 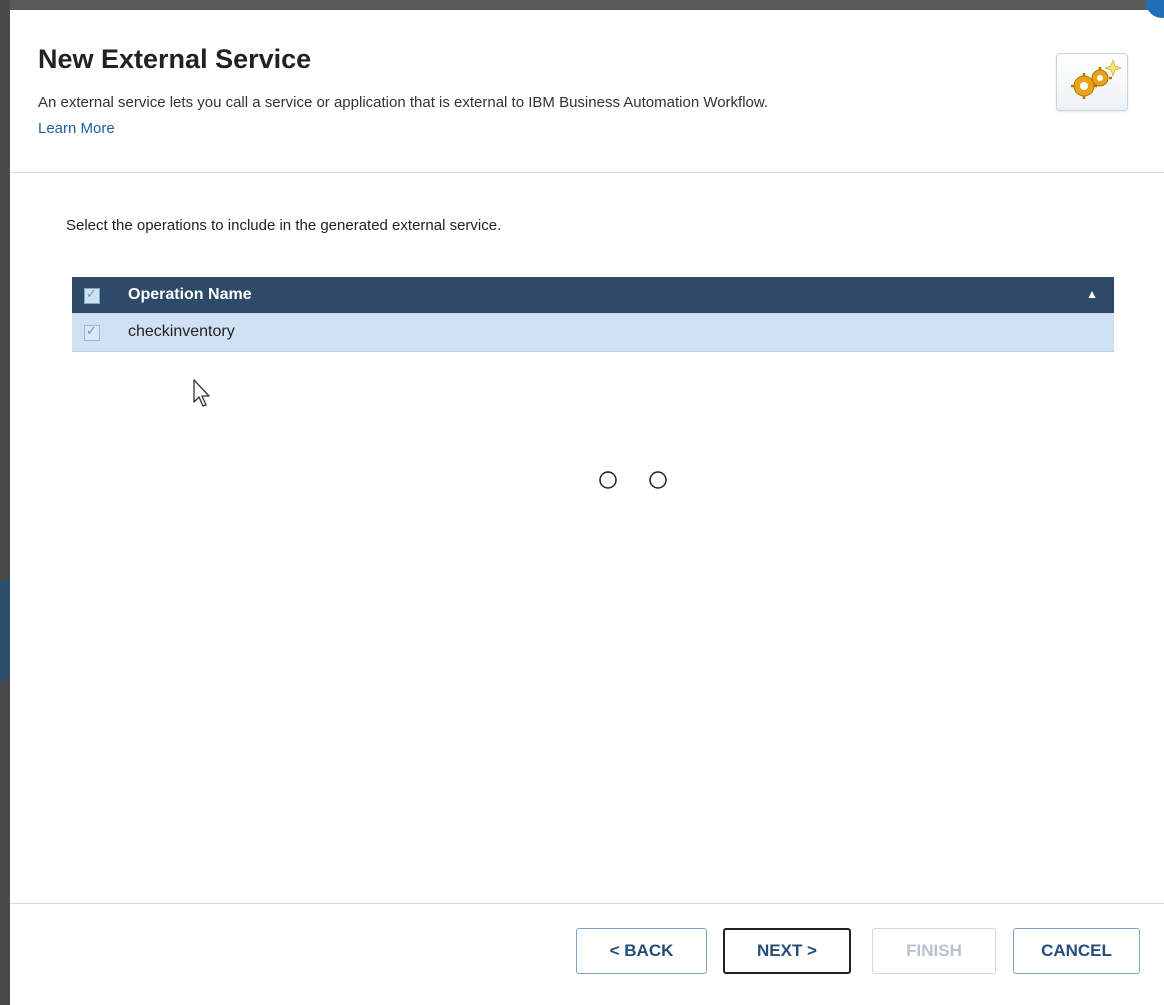 What do you see at coordinates (593, 295) in the screenshot?
I see `table-header: ✓ Operation Name ▲` at bounding box center [593, 295].